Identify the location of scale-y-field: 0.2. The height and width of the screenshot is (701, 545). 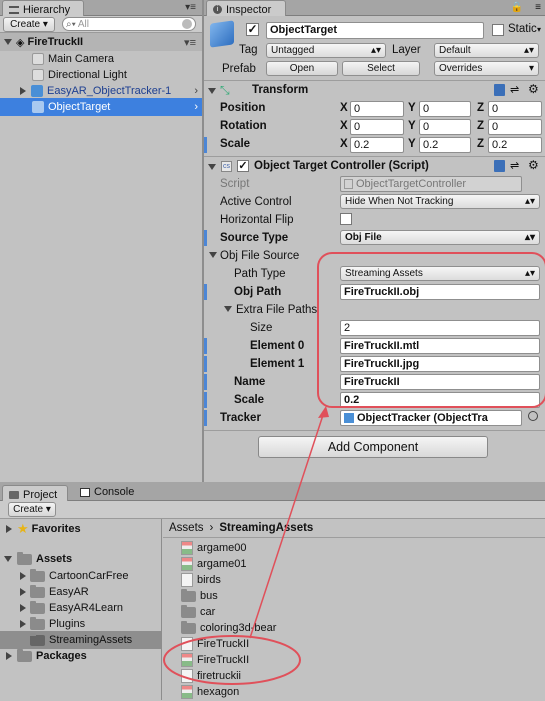
(445, 145).